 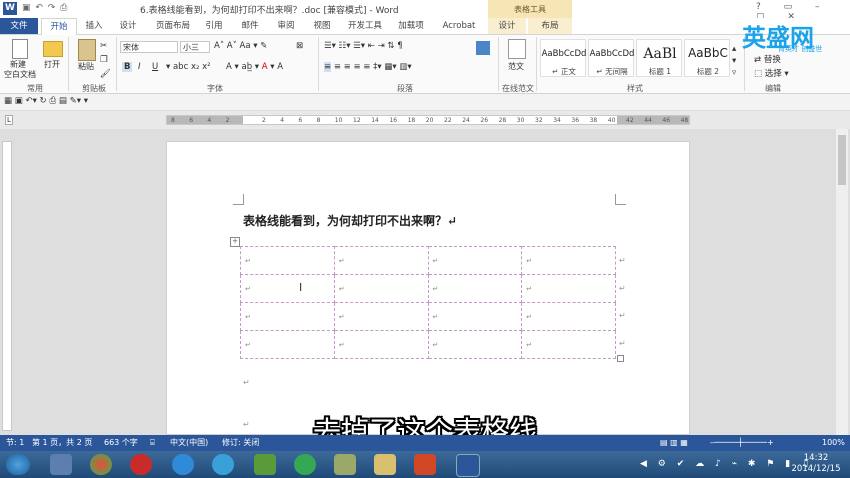 What do you see at coordinates (19, 26) in the screenshot?
I see `tab-file: 文件` at bounding box center [19, 26].